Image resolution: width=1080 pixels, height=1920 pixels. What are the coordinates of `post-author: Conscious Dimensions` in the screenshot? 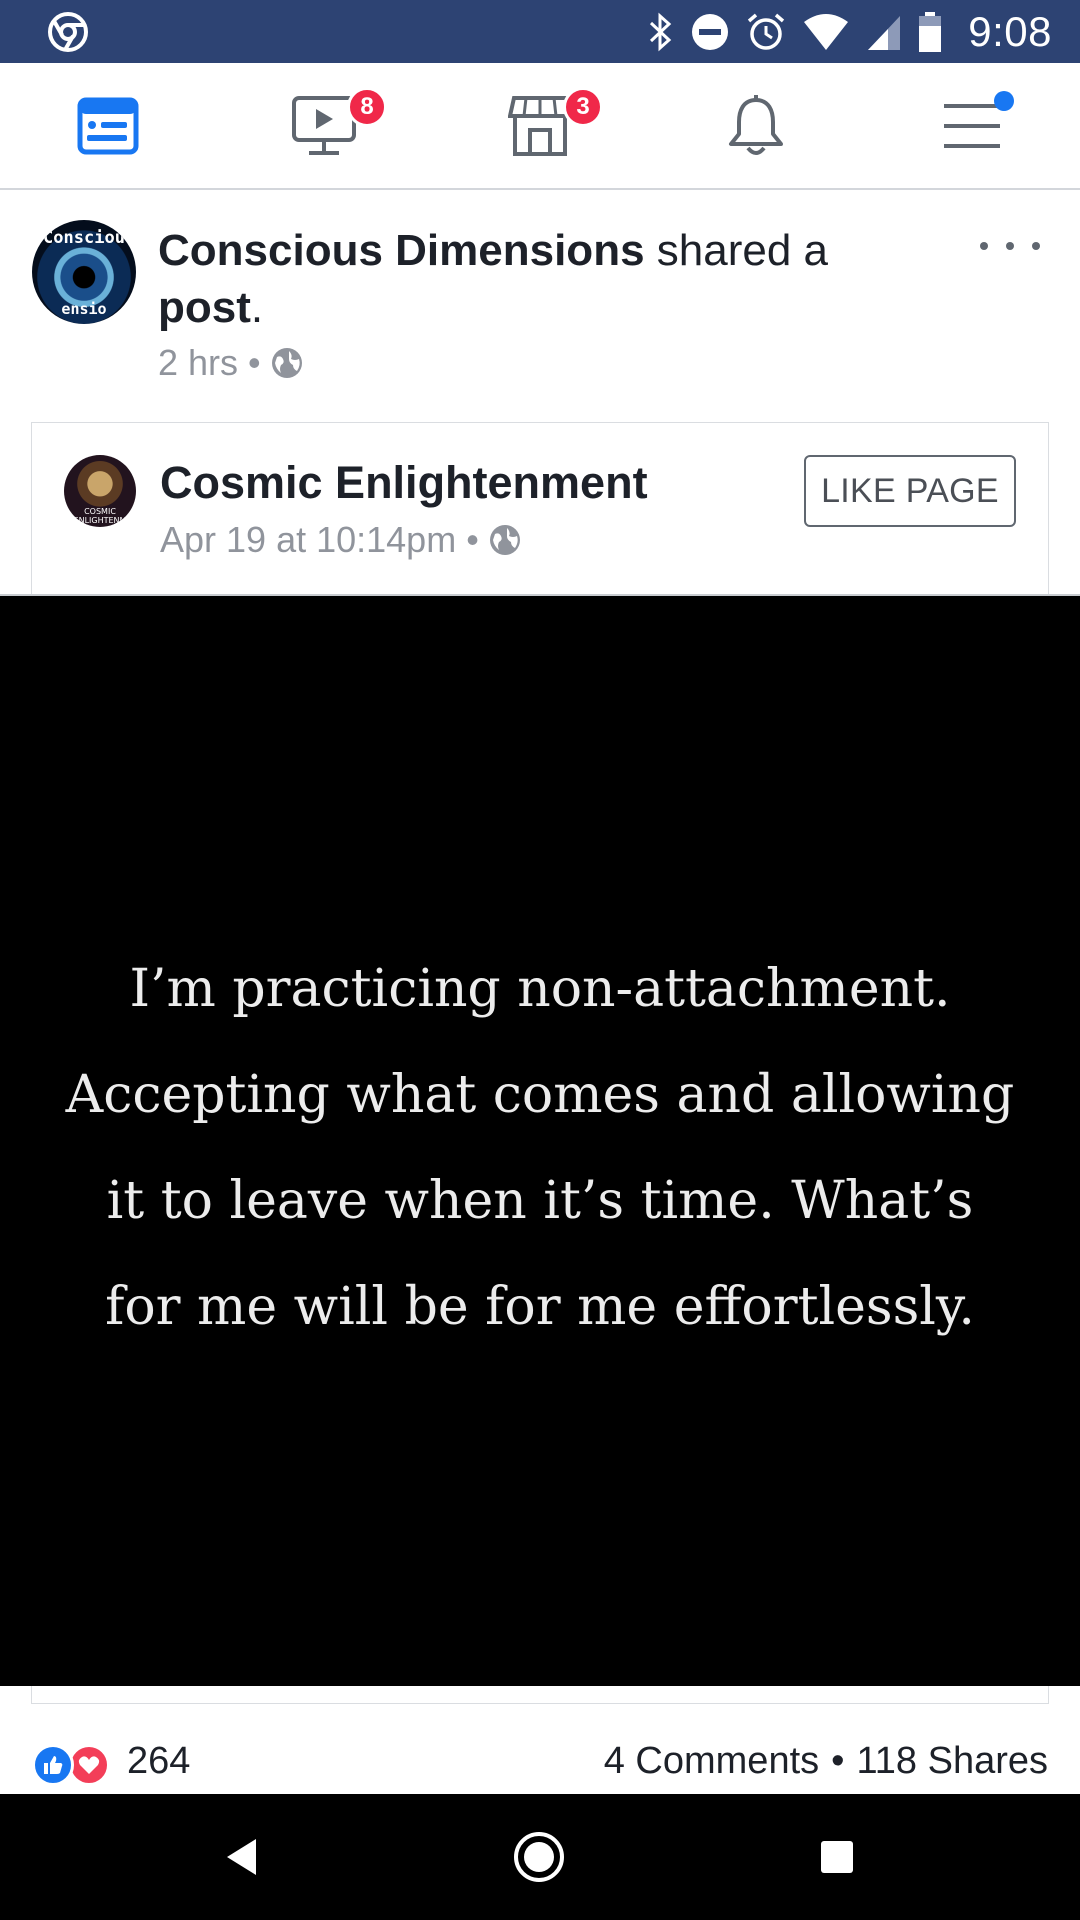 It's located at (401, 250).